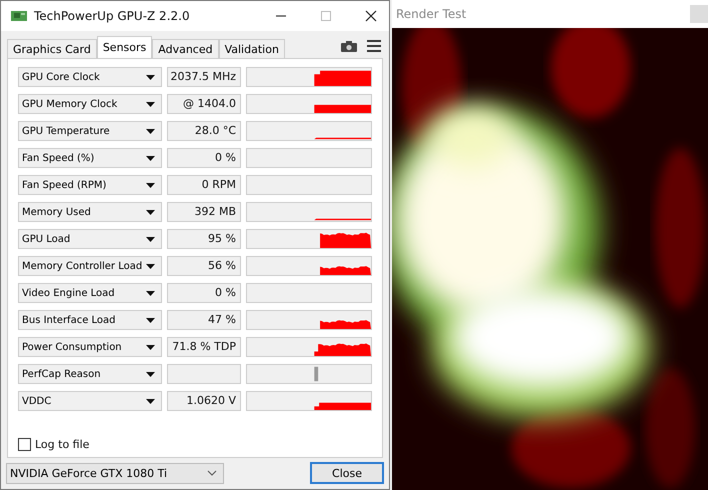 This screenshot has height=490, width=708. What do you see at coordinates (90, 401) in the screenshot?
I see `sensor-dropdown: VDDC` at bounding box center [90, 401].